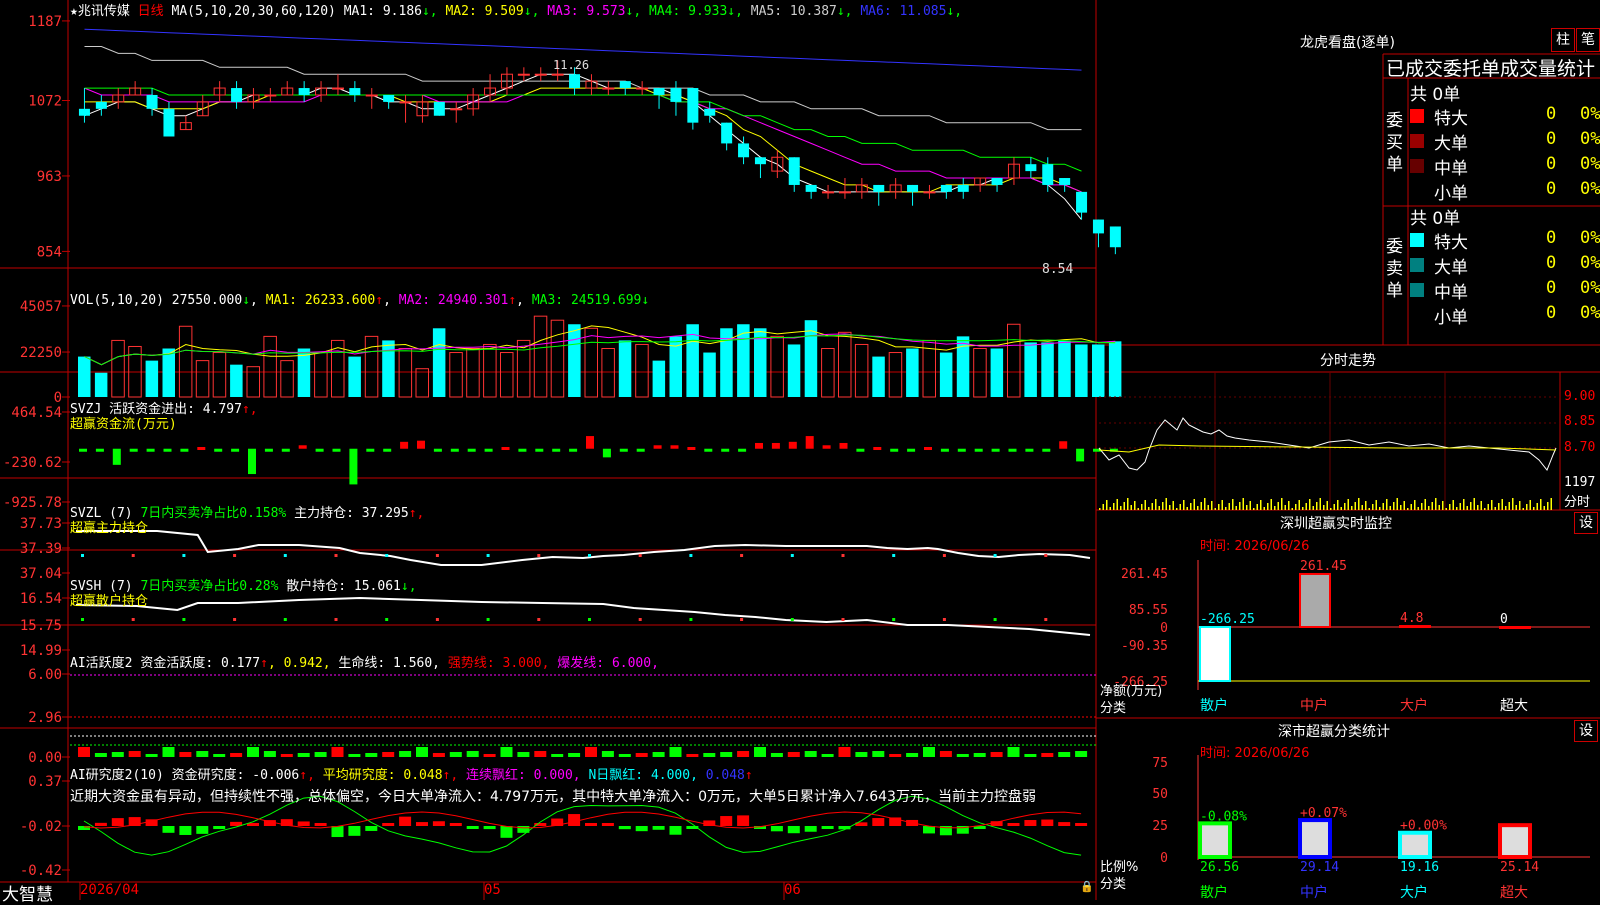 This screenshot has height=905, width=1600. What do you see at coordinates (1576, 69) in the screenshot?
I see `tab-stats: 统计` at bounding box center [1576, 69].